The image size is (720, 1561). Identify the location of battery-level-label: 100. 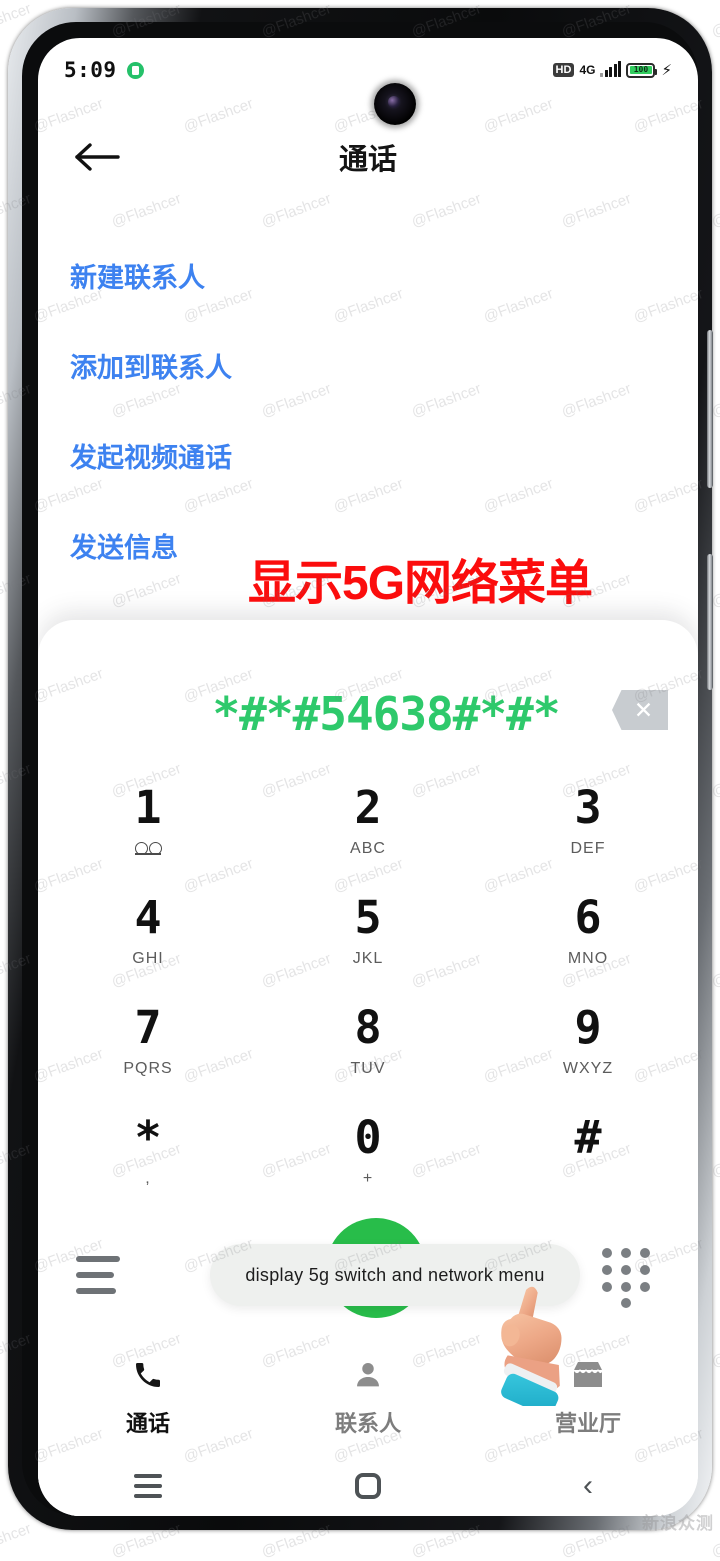
(641, 69).